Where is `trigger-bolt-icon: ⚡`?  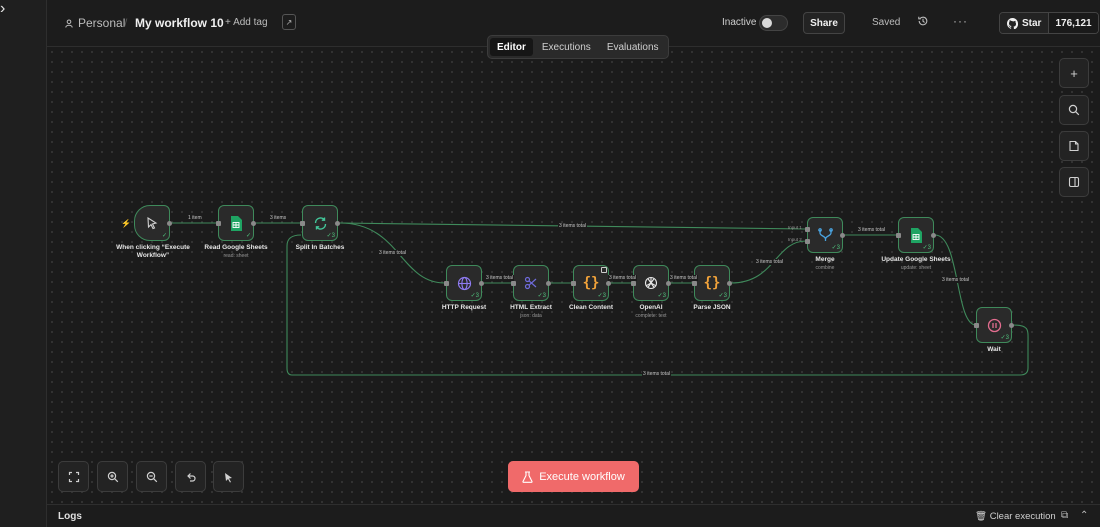 trigger-bolt-icon: ⚡ is located at coordinates (126, 223).